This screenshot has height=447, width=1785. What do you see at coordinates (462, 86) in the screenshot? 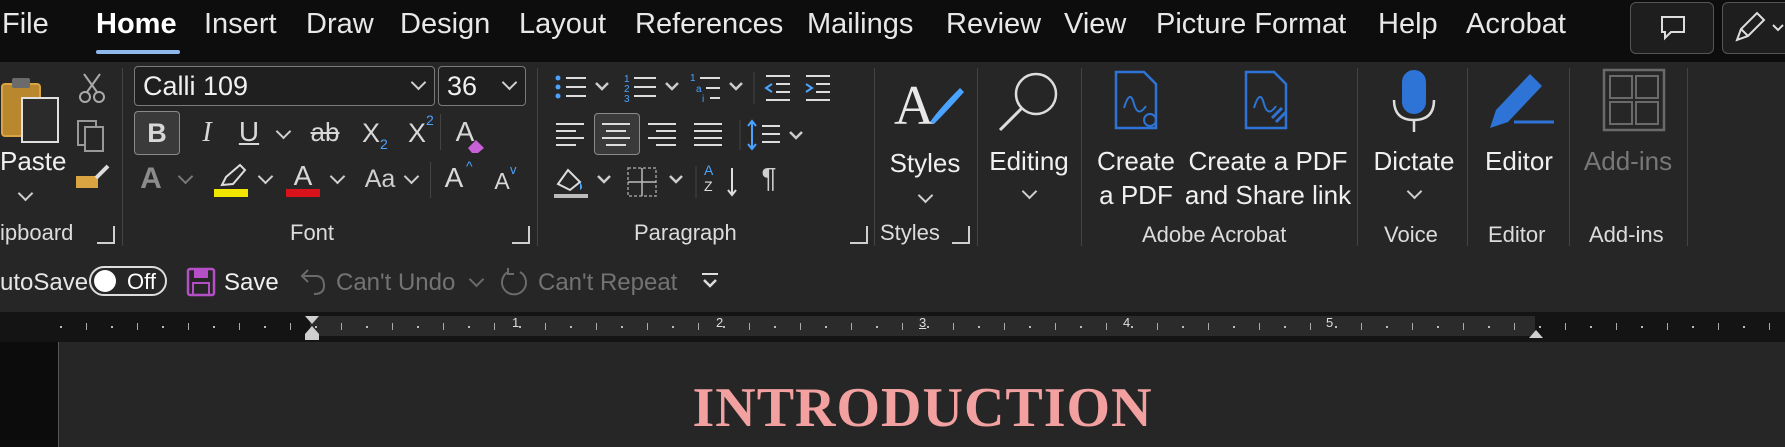
I see `font-size-value: 36` at bounding box center [462, 86].